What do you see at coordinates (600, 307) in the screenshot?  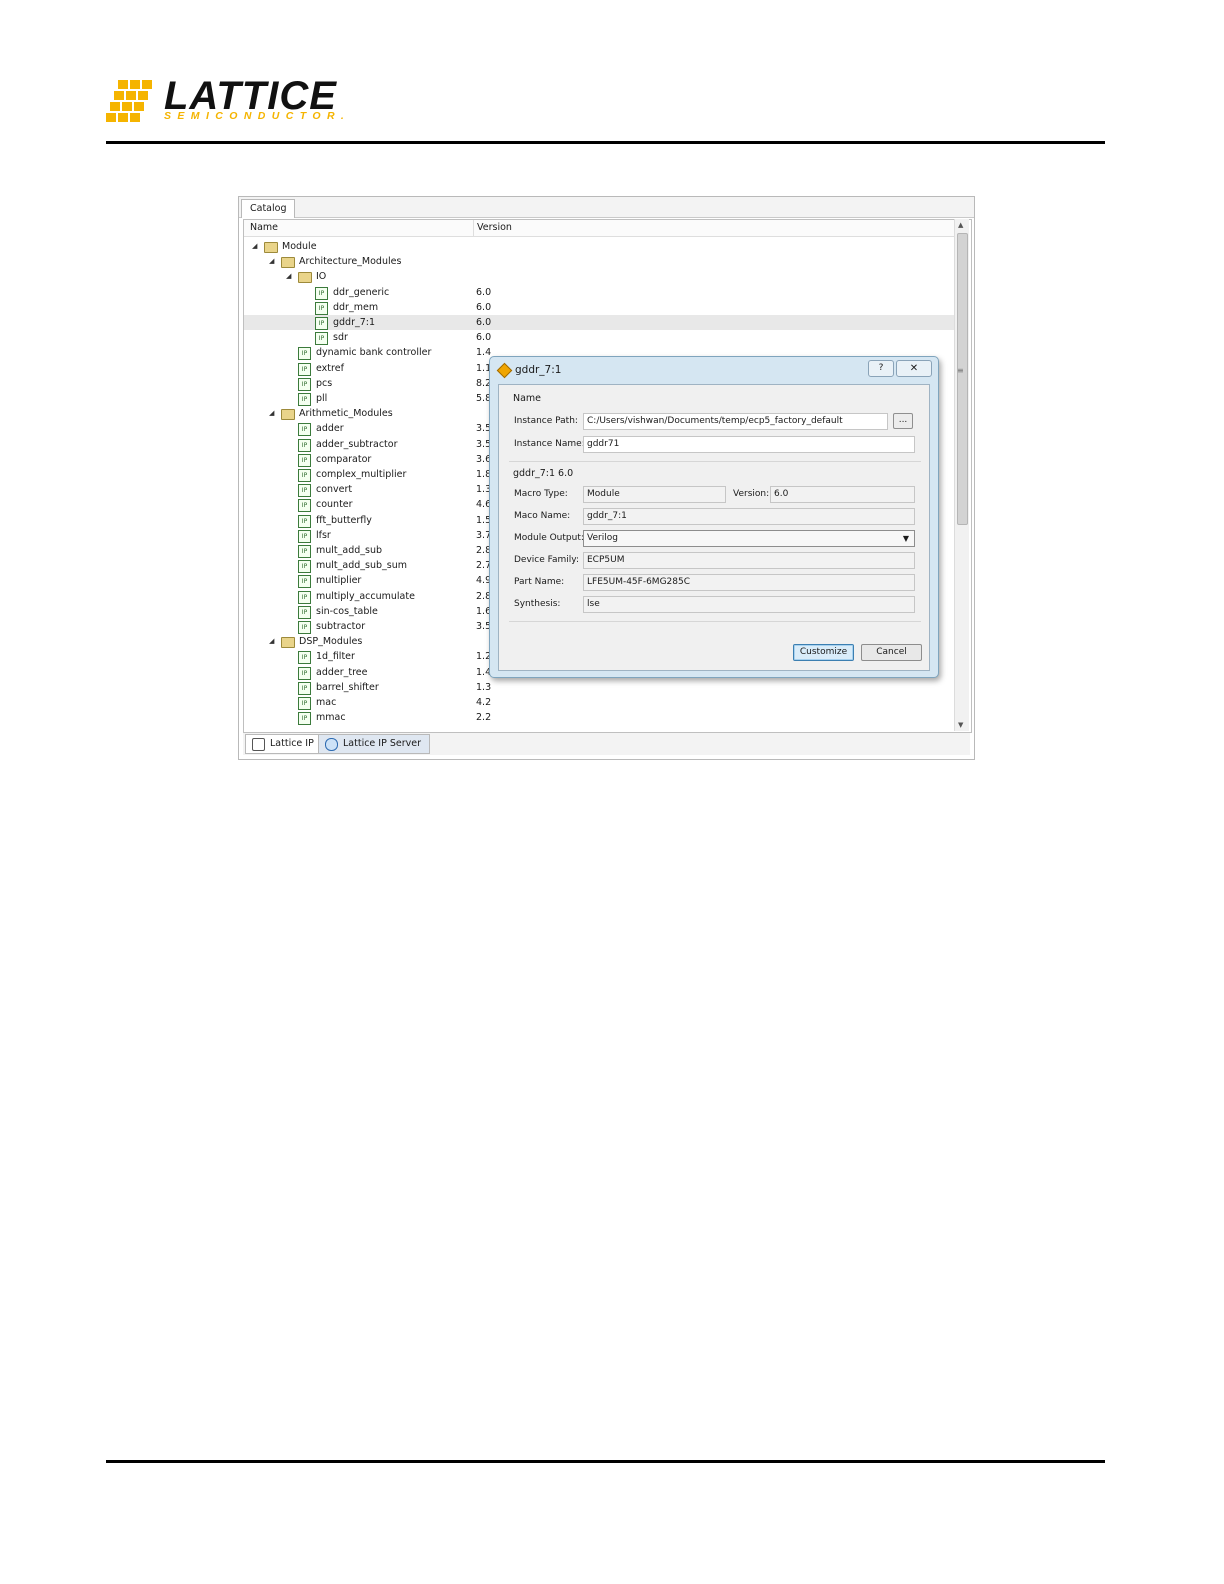 I see `tree-row: IP ddr_mem 6.0` at bounding box center [600, 307].